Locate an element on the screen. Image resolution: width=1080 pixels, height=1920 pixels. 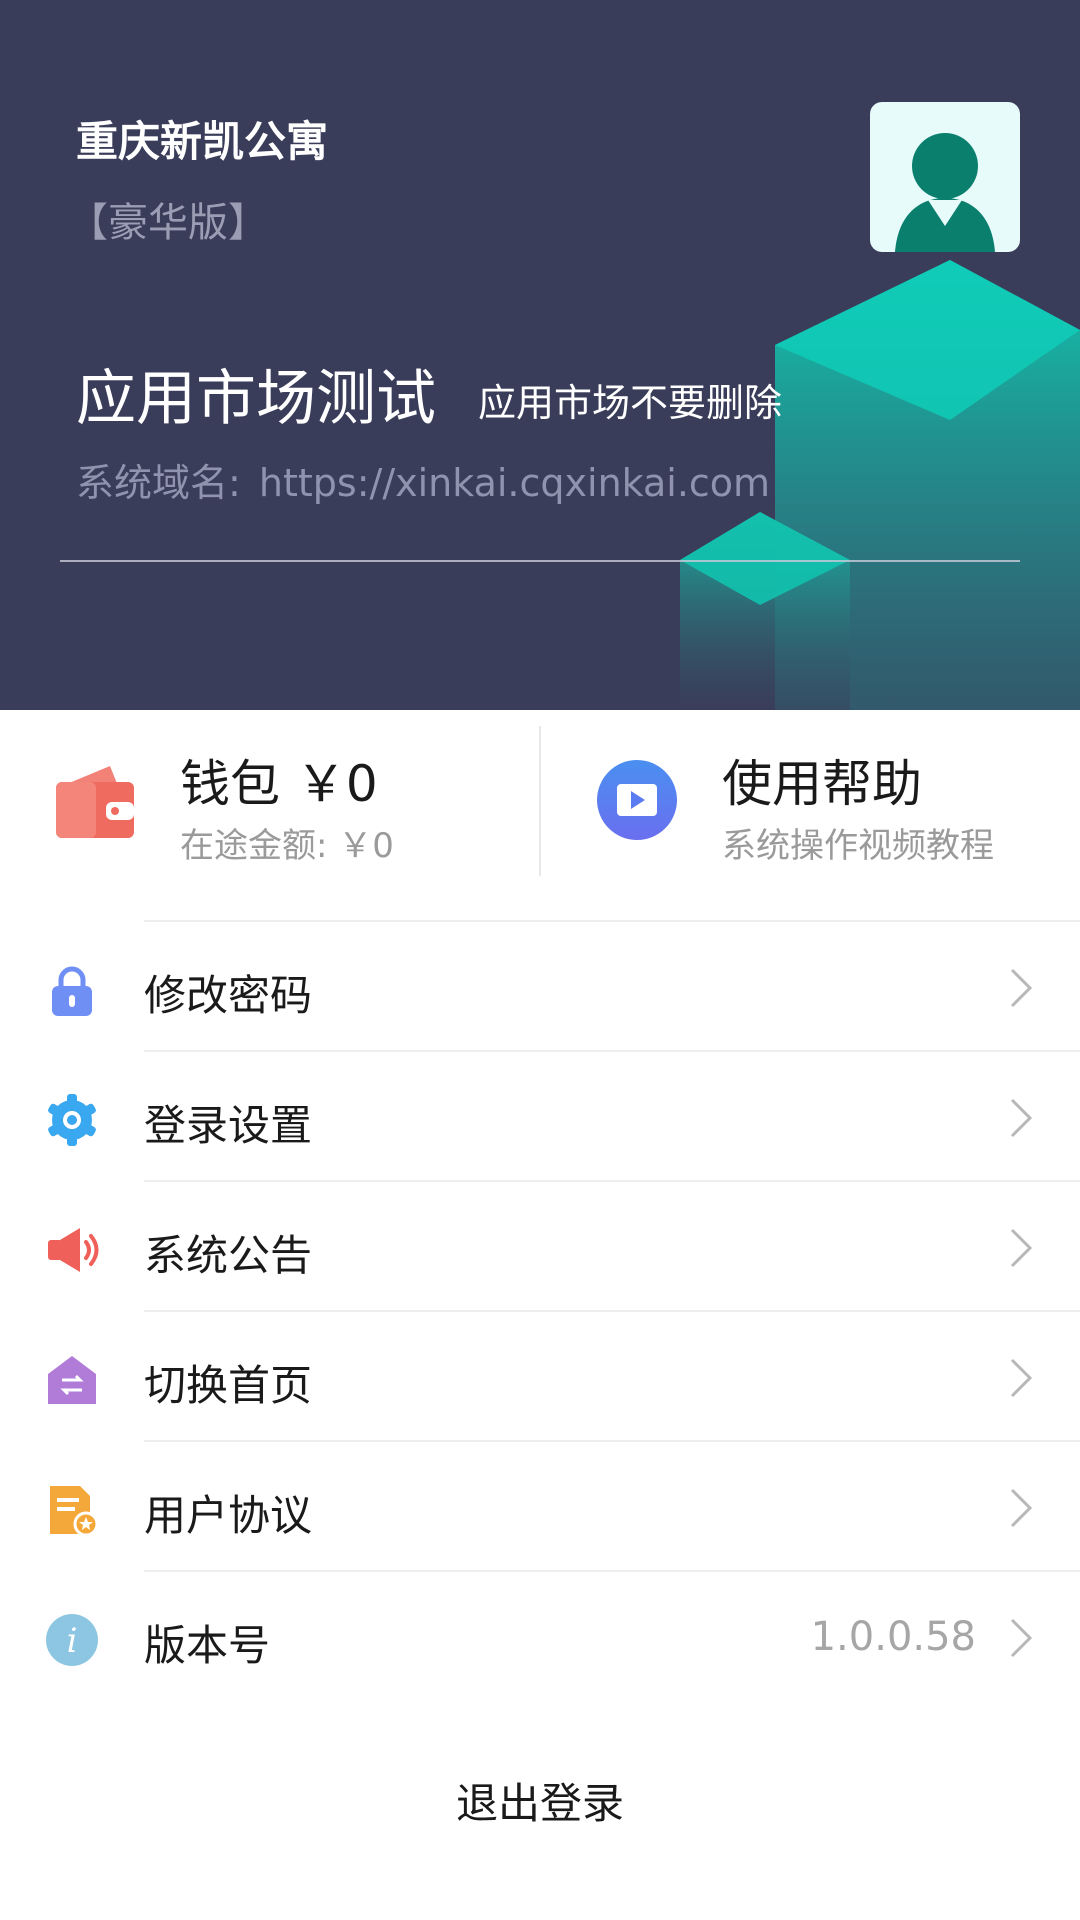
lock-icon is located at coordinates (72, 991).